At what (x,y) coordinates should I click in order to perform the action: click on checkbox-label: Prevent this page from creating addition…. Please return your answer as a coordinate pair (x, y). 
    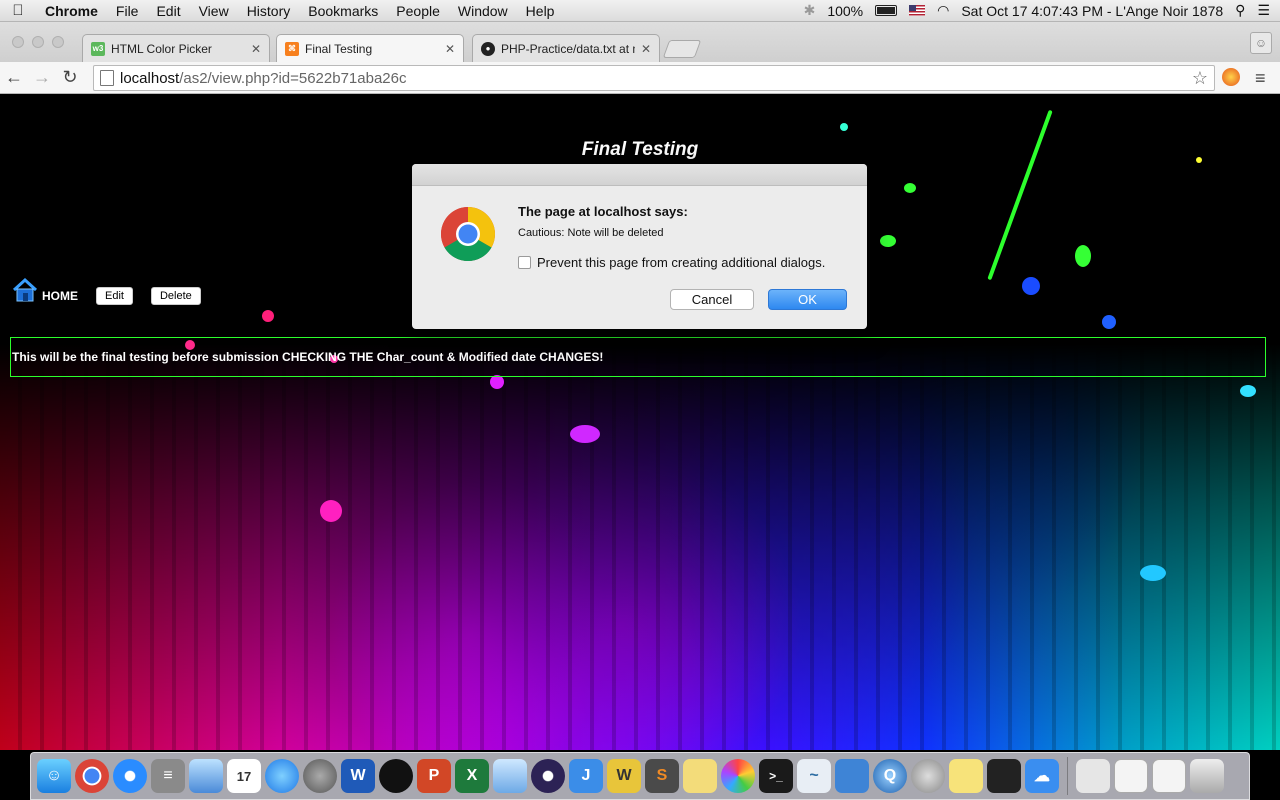
    Looking at the image, I should click on (681, 262).